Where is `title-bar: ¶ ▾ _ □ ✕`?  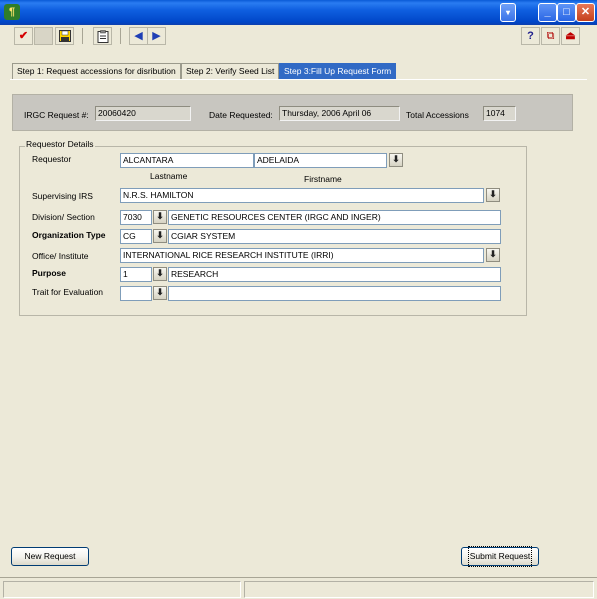 title-bar: ¶ ▾ _ □ ✕ is located at coordinates (298, 12).